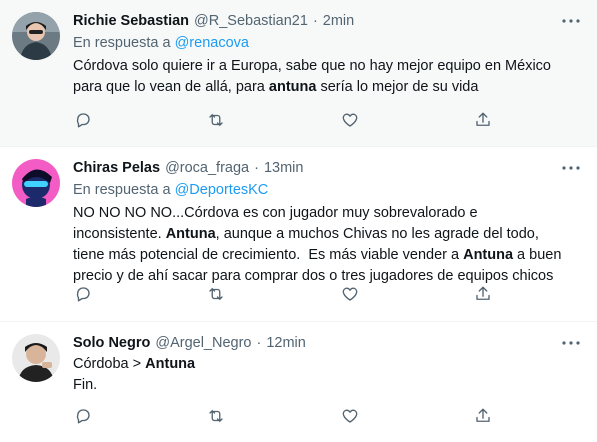 This screenshot has width=597, height=442. What do you see at coordinates (251, 21) in the screenshot?
I see `user-handle: @R_Sebastian21` at bounding box center [251, 21].